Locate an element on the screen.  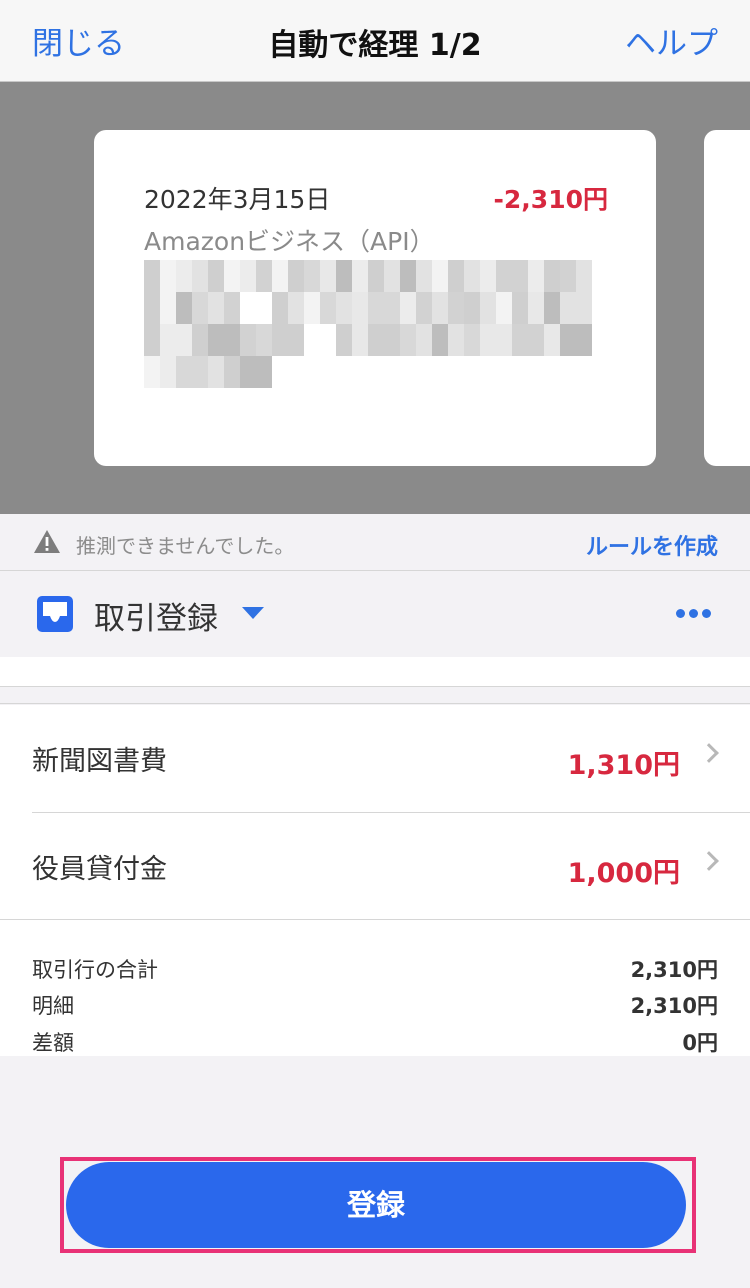
transaction-type-row: 取引登録 is located at coordinates (375, 614).